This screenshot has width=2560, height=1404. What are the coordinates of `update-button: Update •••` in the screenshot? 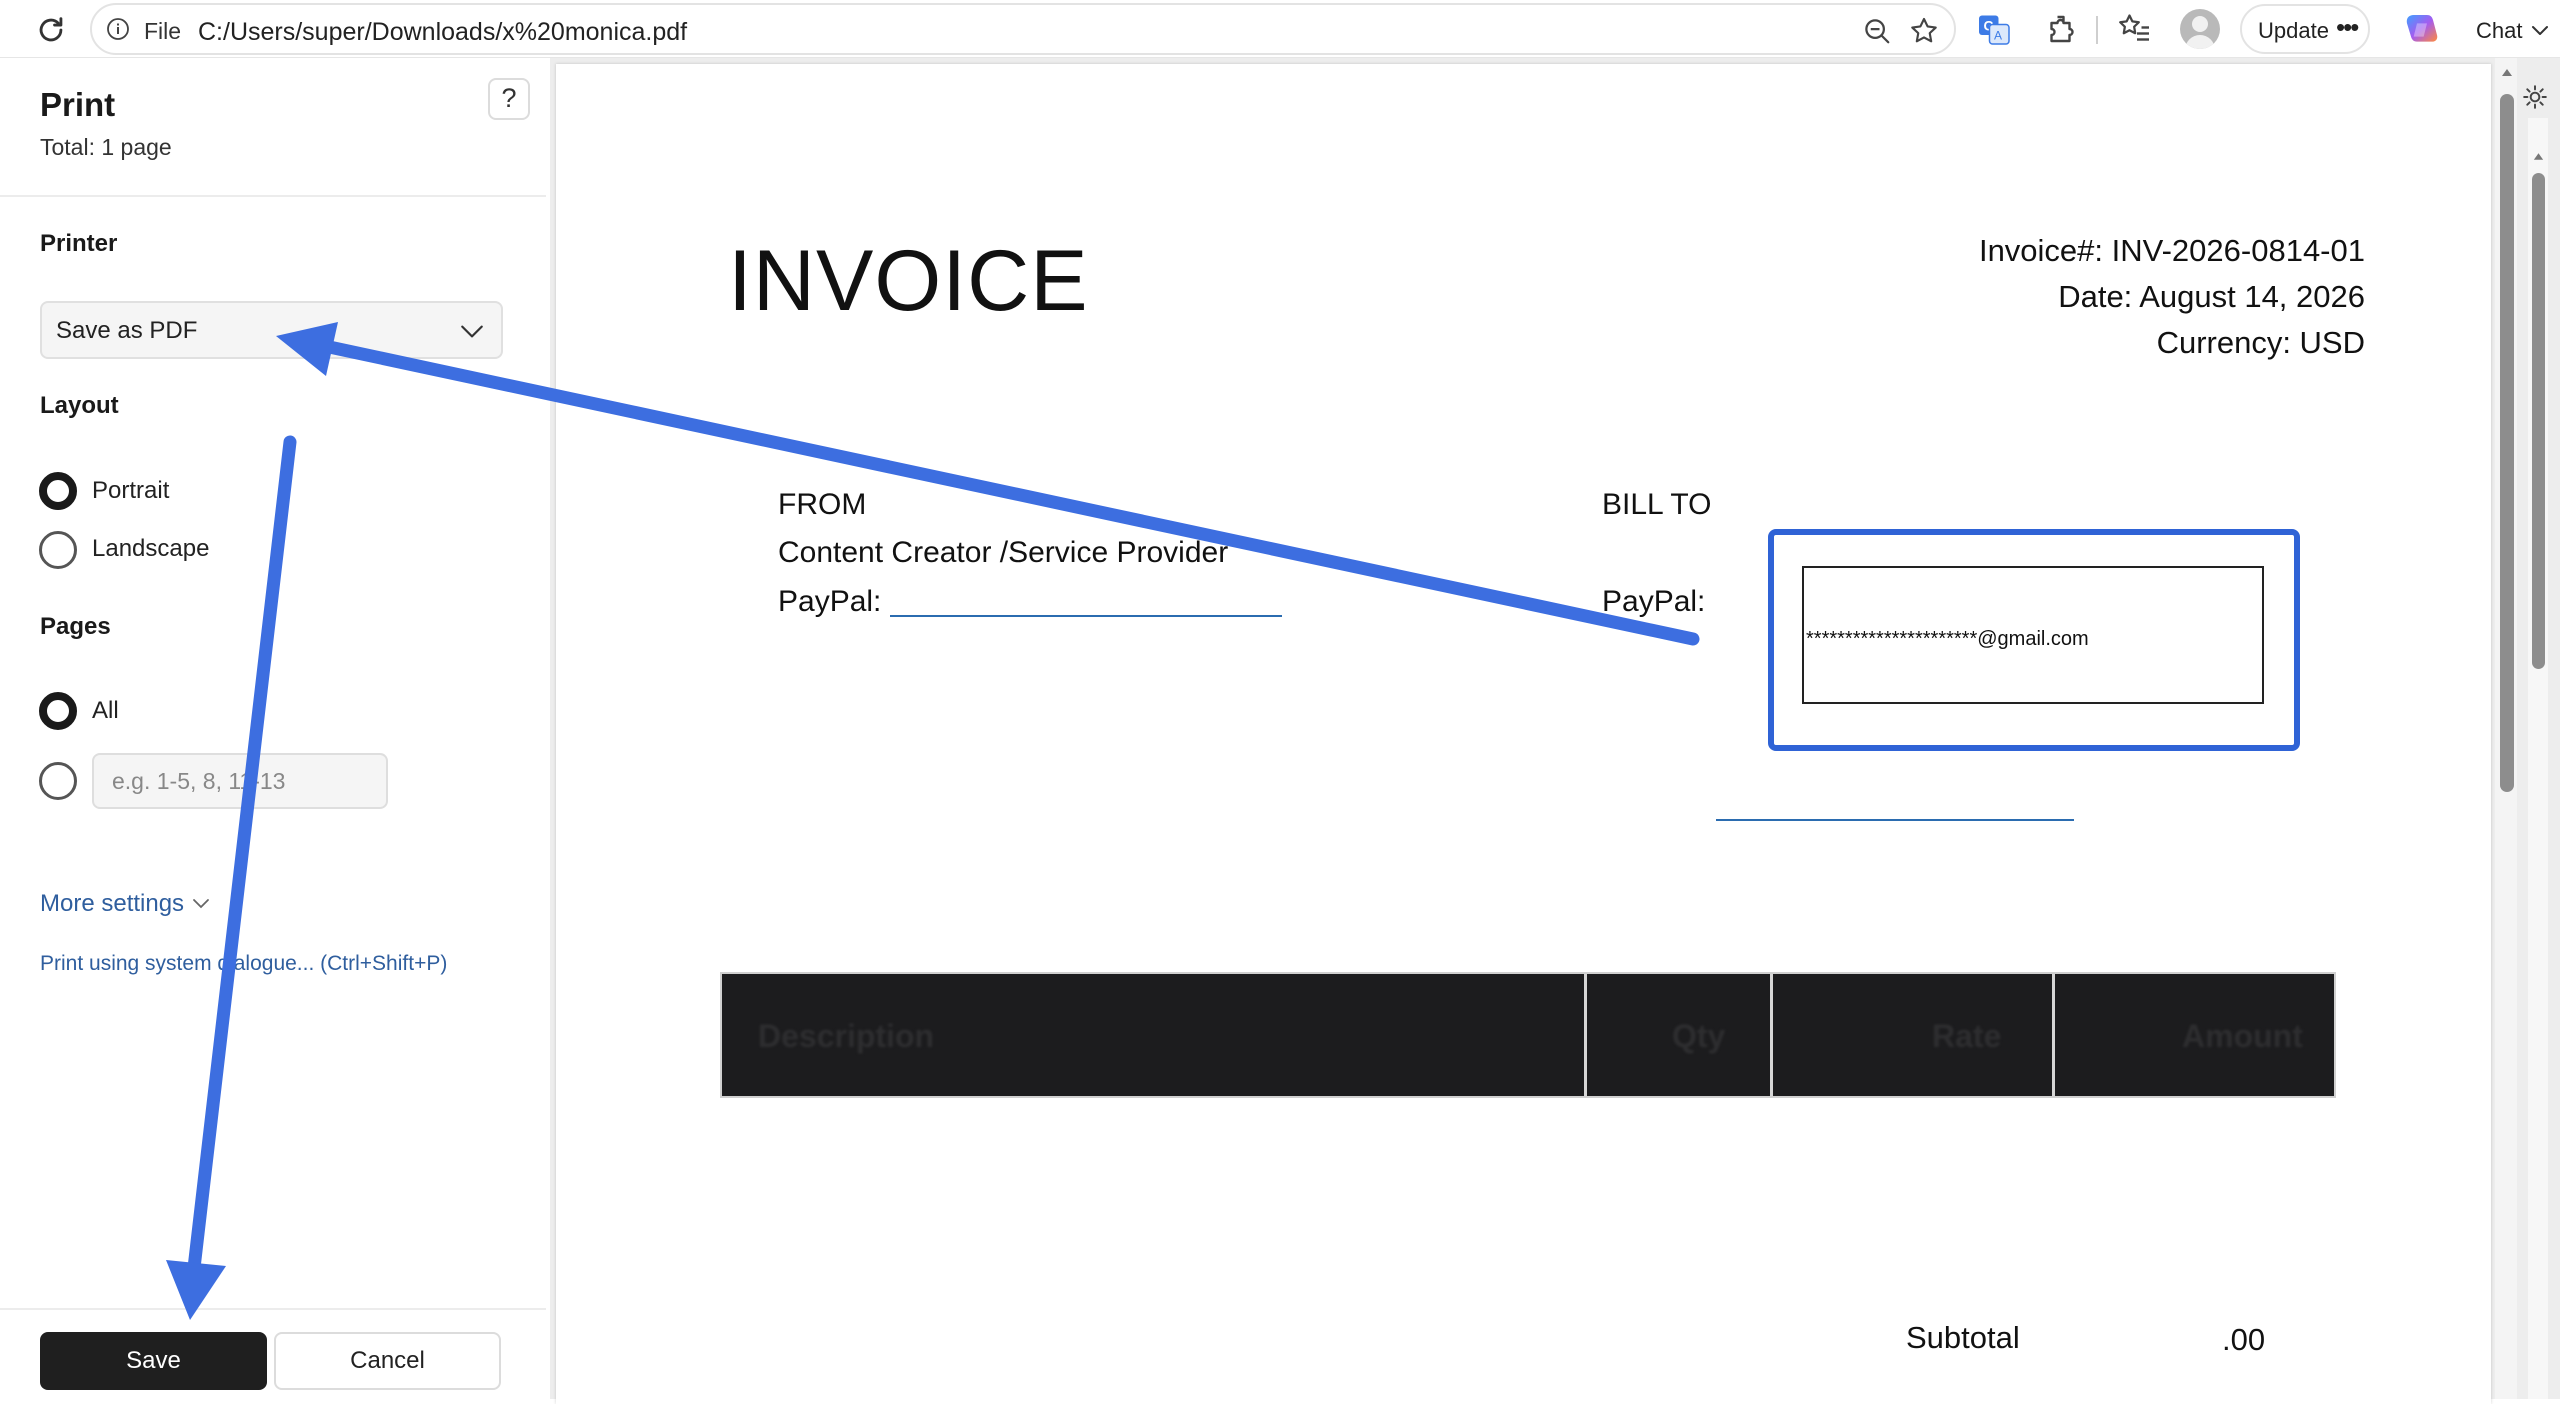 It's located at (2305, 29).